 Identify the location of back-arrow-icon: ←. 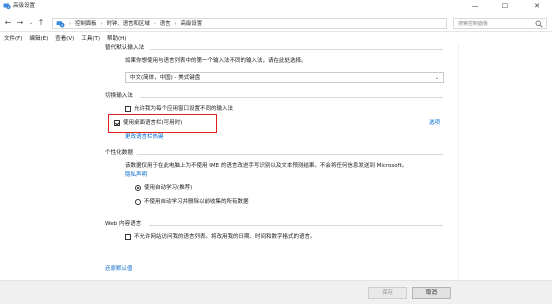
(8, 22).